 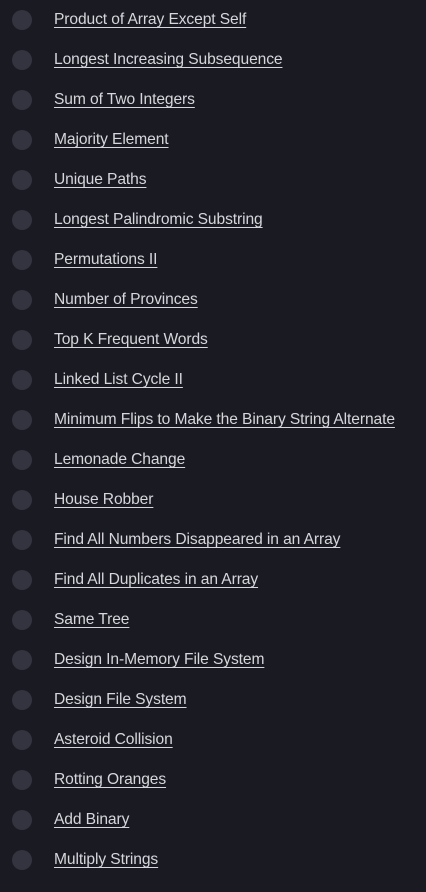 What do you see at coordinates (213, 100) in the screenshot?
I see `problem-row: Sum of Two Integers` at bounding box center [213, 100].